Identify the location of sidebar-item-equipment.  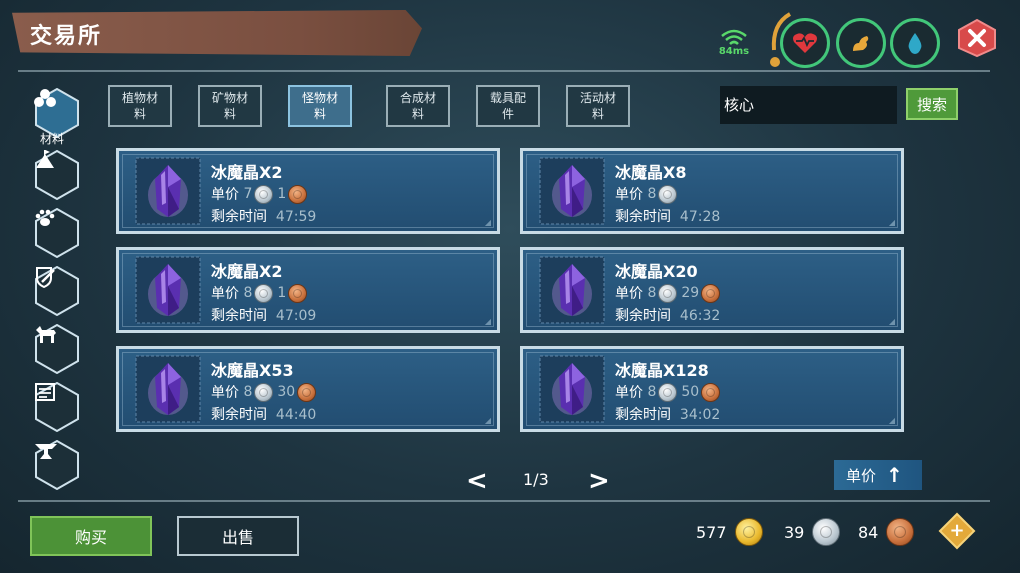
(57, 291).